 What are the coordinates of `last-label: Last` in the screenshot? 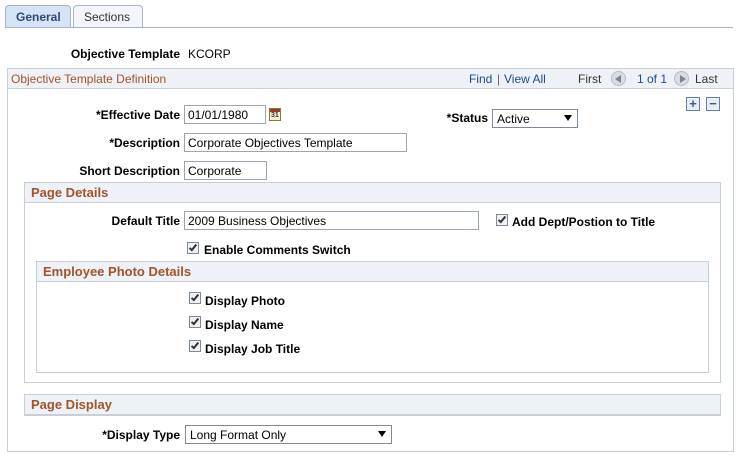 It's located at (706, 79).